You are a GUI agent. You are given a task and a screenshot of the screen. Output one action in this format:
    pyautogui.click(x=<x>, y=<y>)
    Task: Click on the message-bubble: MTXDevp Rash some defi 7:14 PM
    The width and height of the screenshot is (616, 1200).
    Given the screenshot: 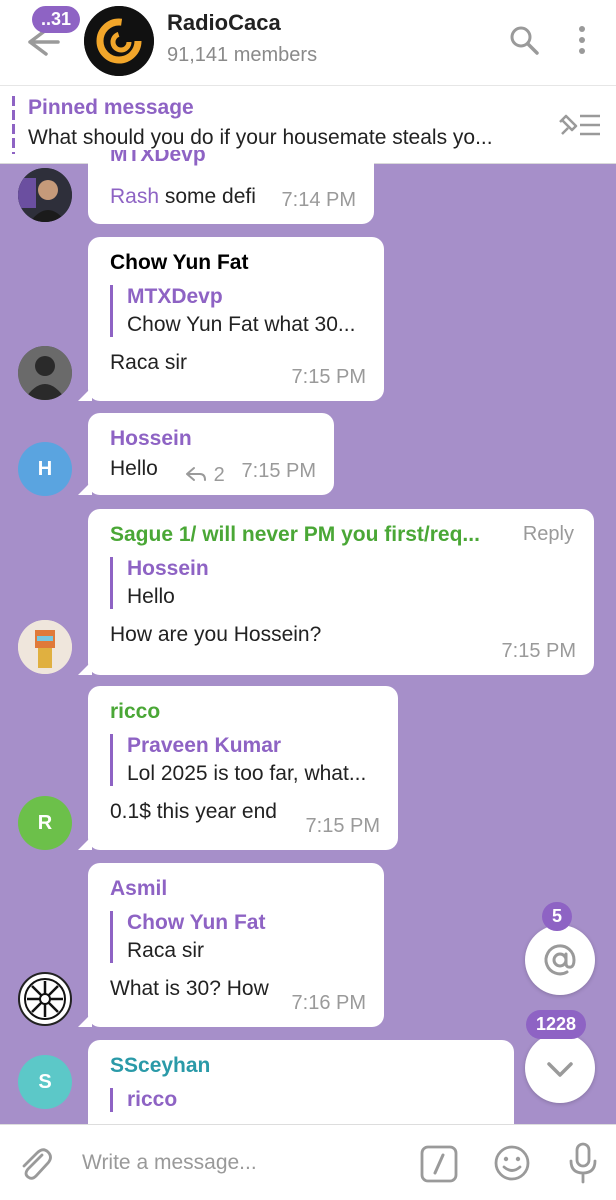 What is the action you would take?
    pyautogui.click(x=231, y=187)
    